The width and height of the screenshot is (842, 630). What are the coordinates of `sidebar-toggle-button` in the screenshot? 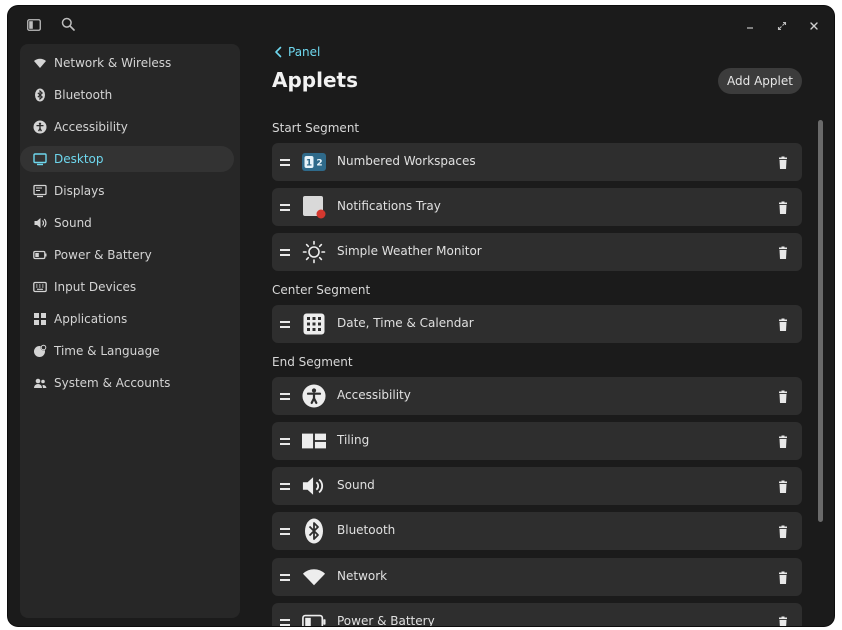 It's located at (34, 25).